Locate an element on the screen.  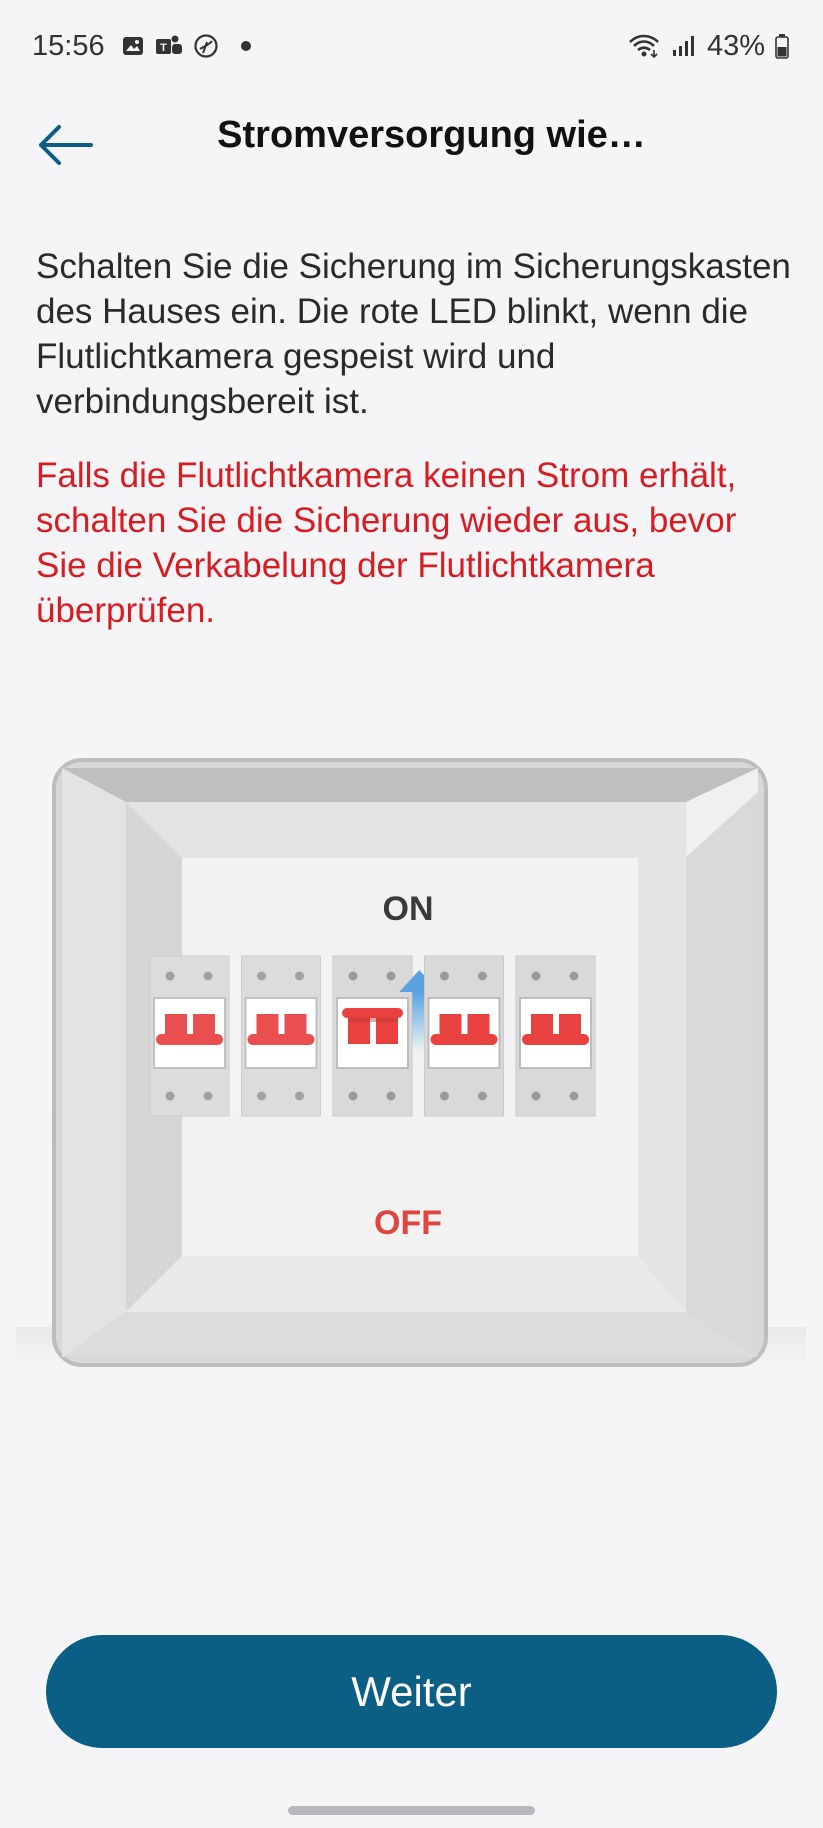
wifi-icon is located at coordinates (644, 46).